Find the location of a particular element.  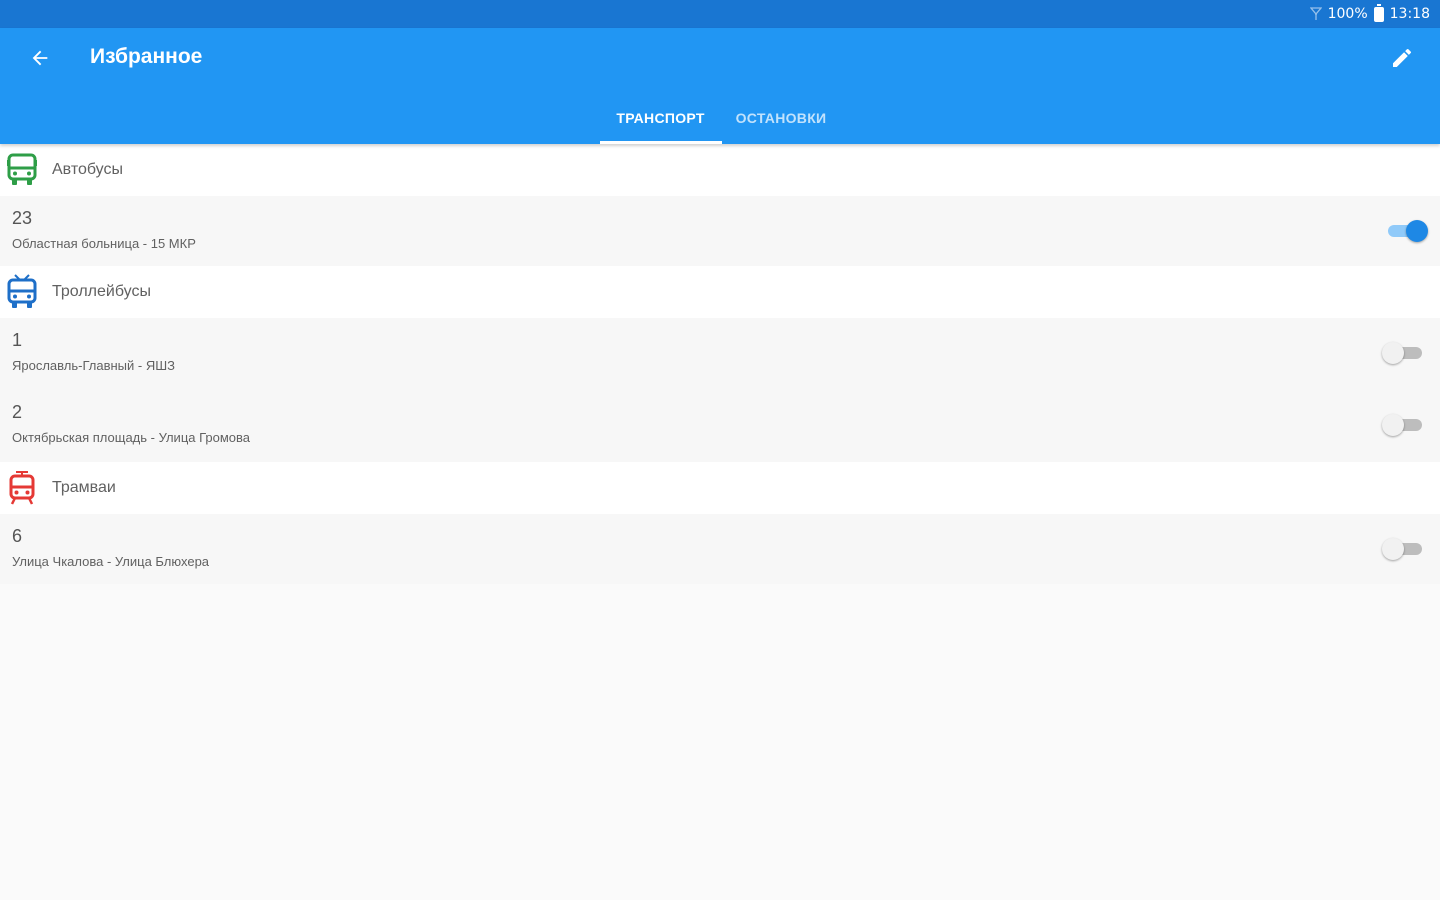

page-title: Избранное is located at coordinates (146, 56).